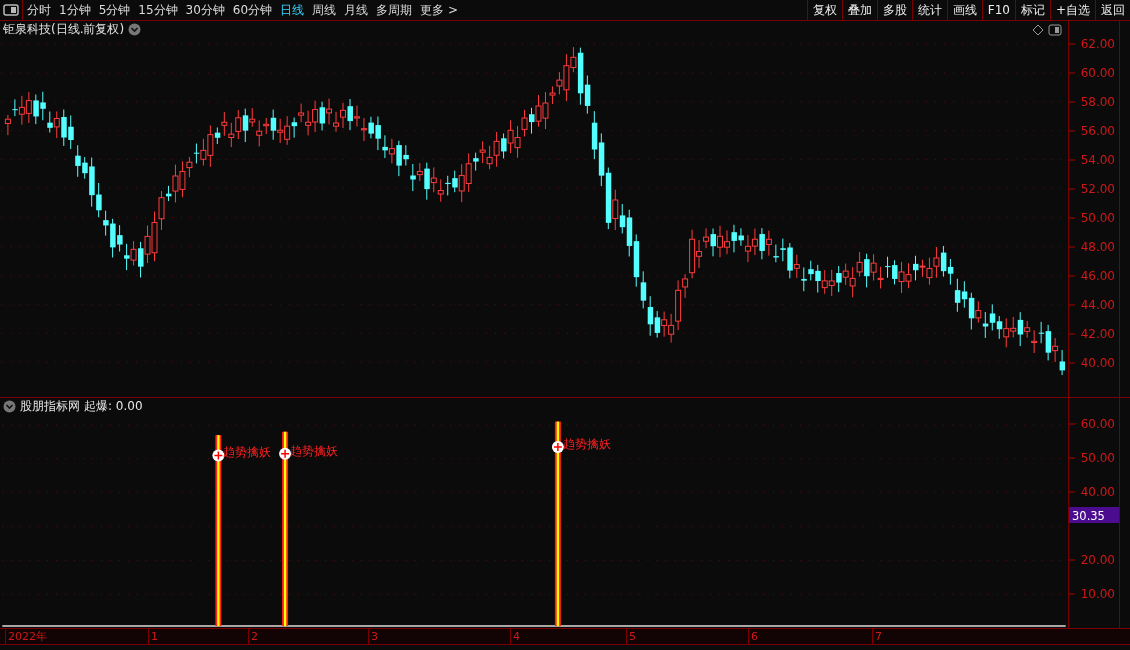 This screenshot has height=650, width=1130. What do you see at coordinates (929, 10) in the screenshot?
I see `toolbar-button: 统计` at bounding box center [929, 10].